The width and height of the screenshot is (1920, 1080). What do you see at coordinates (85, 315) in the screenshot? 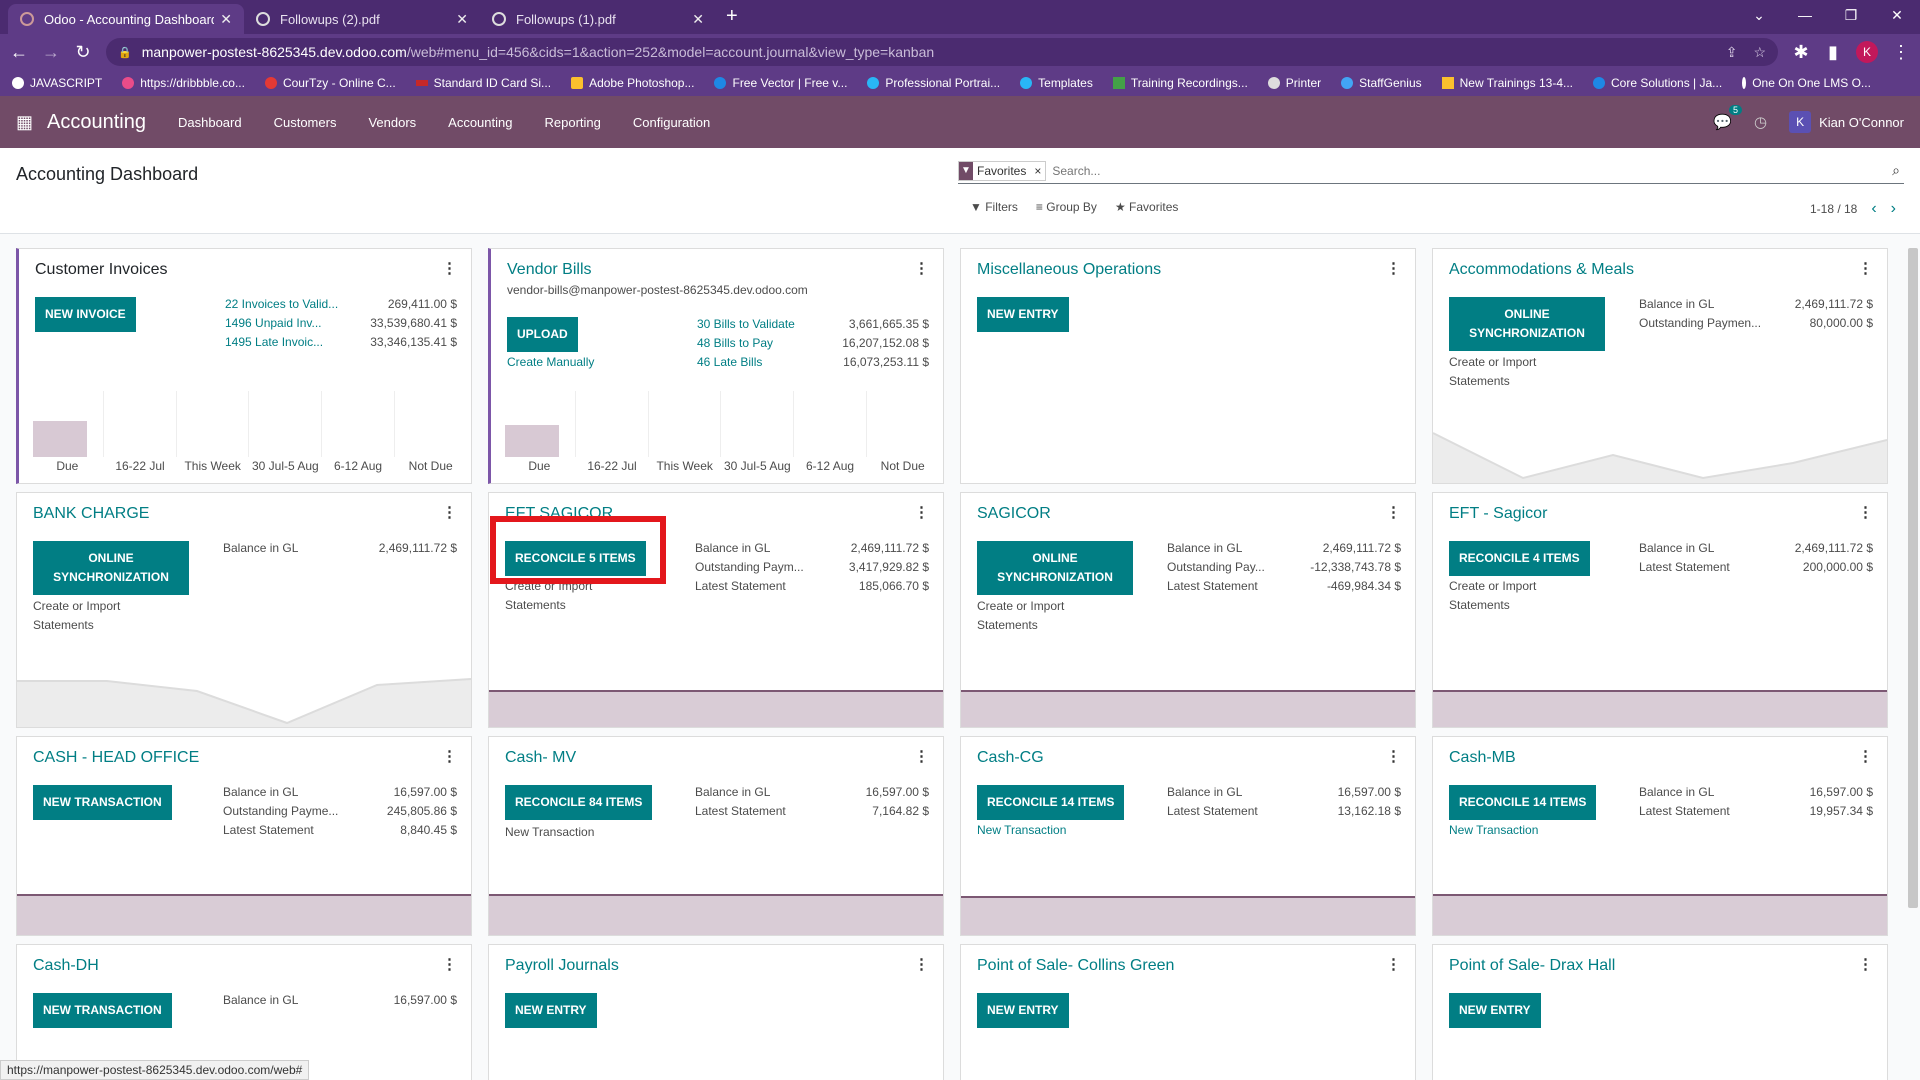
I see `new-invoice-button: NEW INVOICE` at bounding box center [85, 315].